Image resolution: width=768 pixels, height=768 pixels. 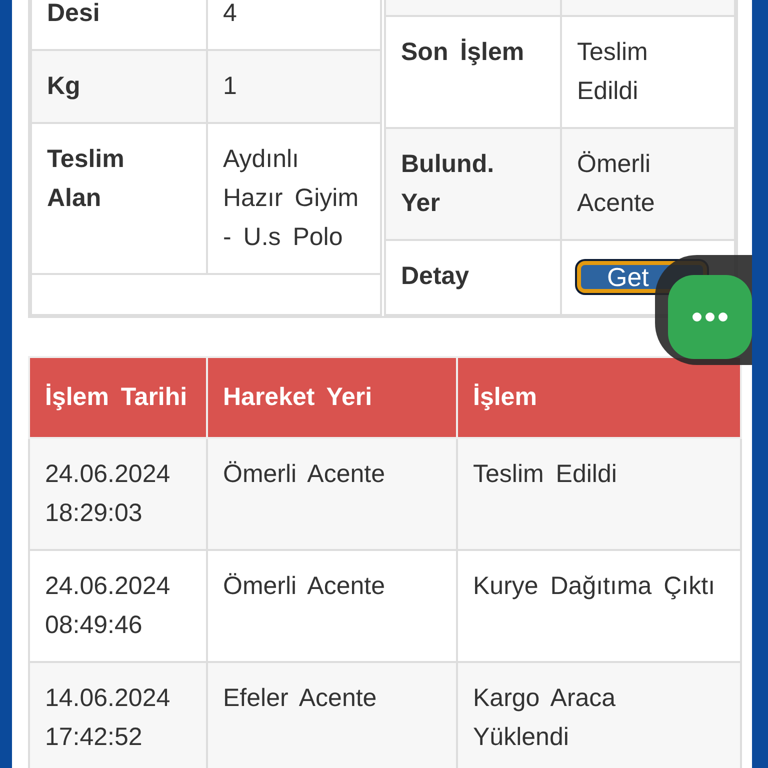 I want to click on table-cell: Teslim Edildi, so click(x=599, y=494).